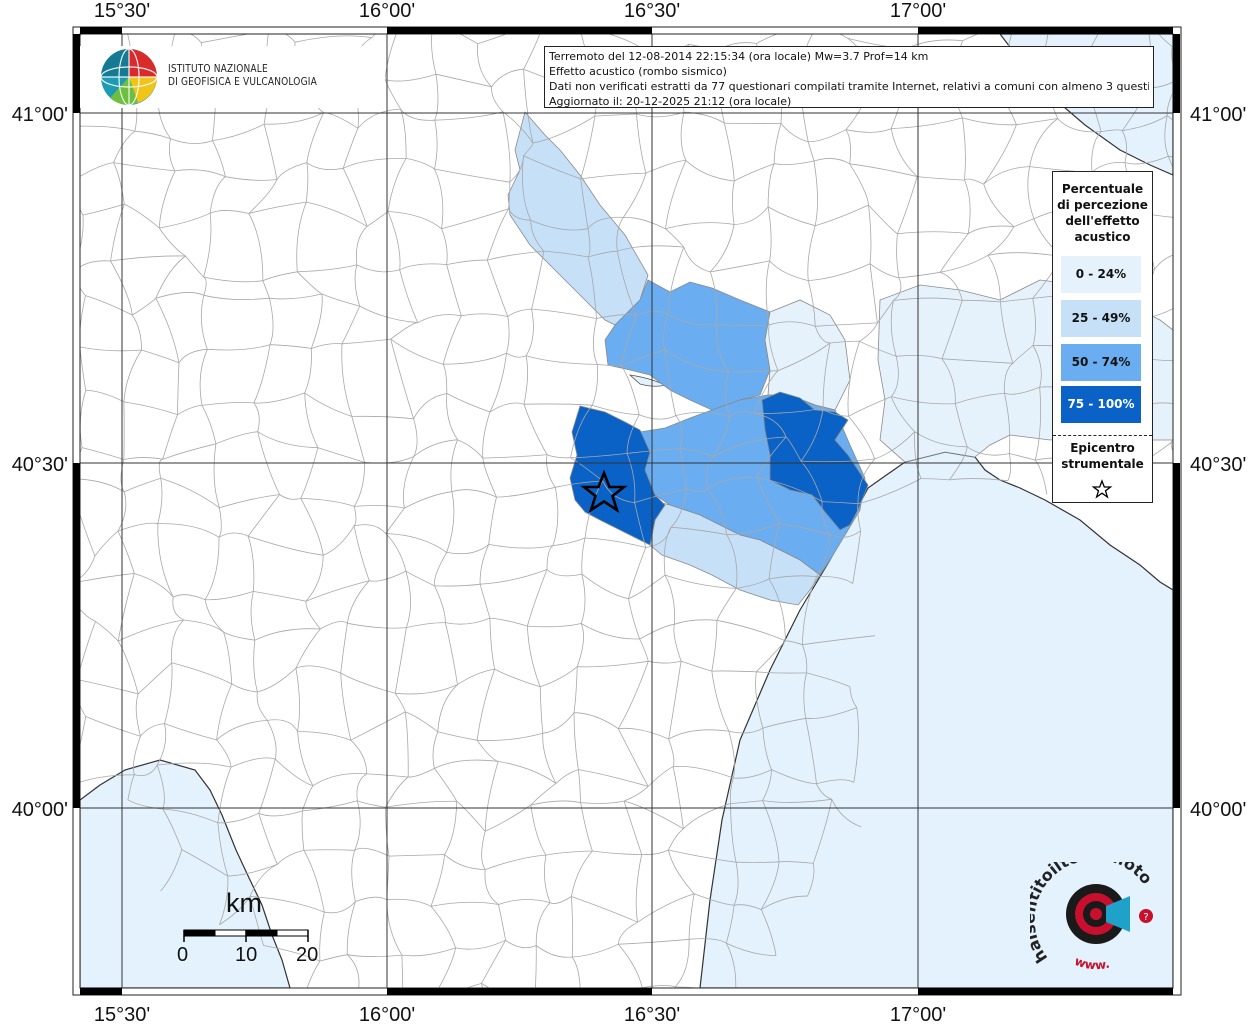  Describe the element at coordinates (1101, 274) in the screenshot. I see `legend-swatch-0-24: 0 - 24%` at that location.